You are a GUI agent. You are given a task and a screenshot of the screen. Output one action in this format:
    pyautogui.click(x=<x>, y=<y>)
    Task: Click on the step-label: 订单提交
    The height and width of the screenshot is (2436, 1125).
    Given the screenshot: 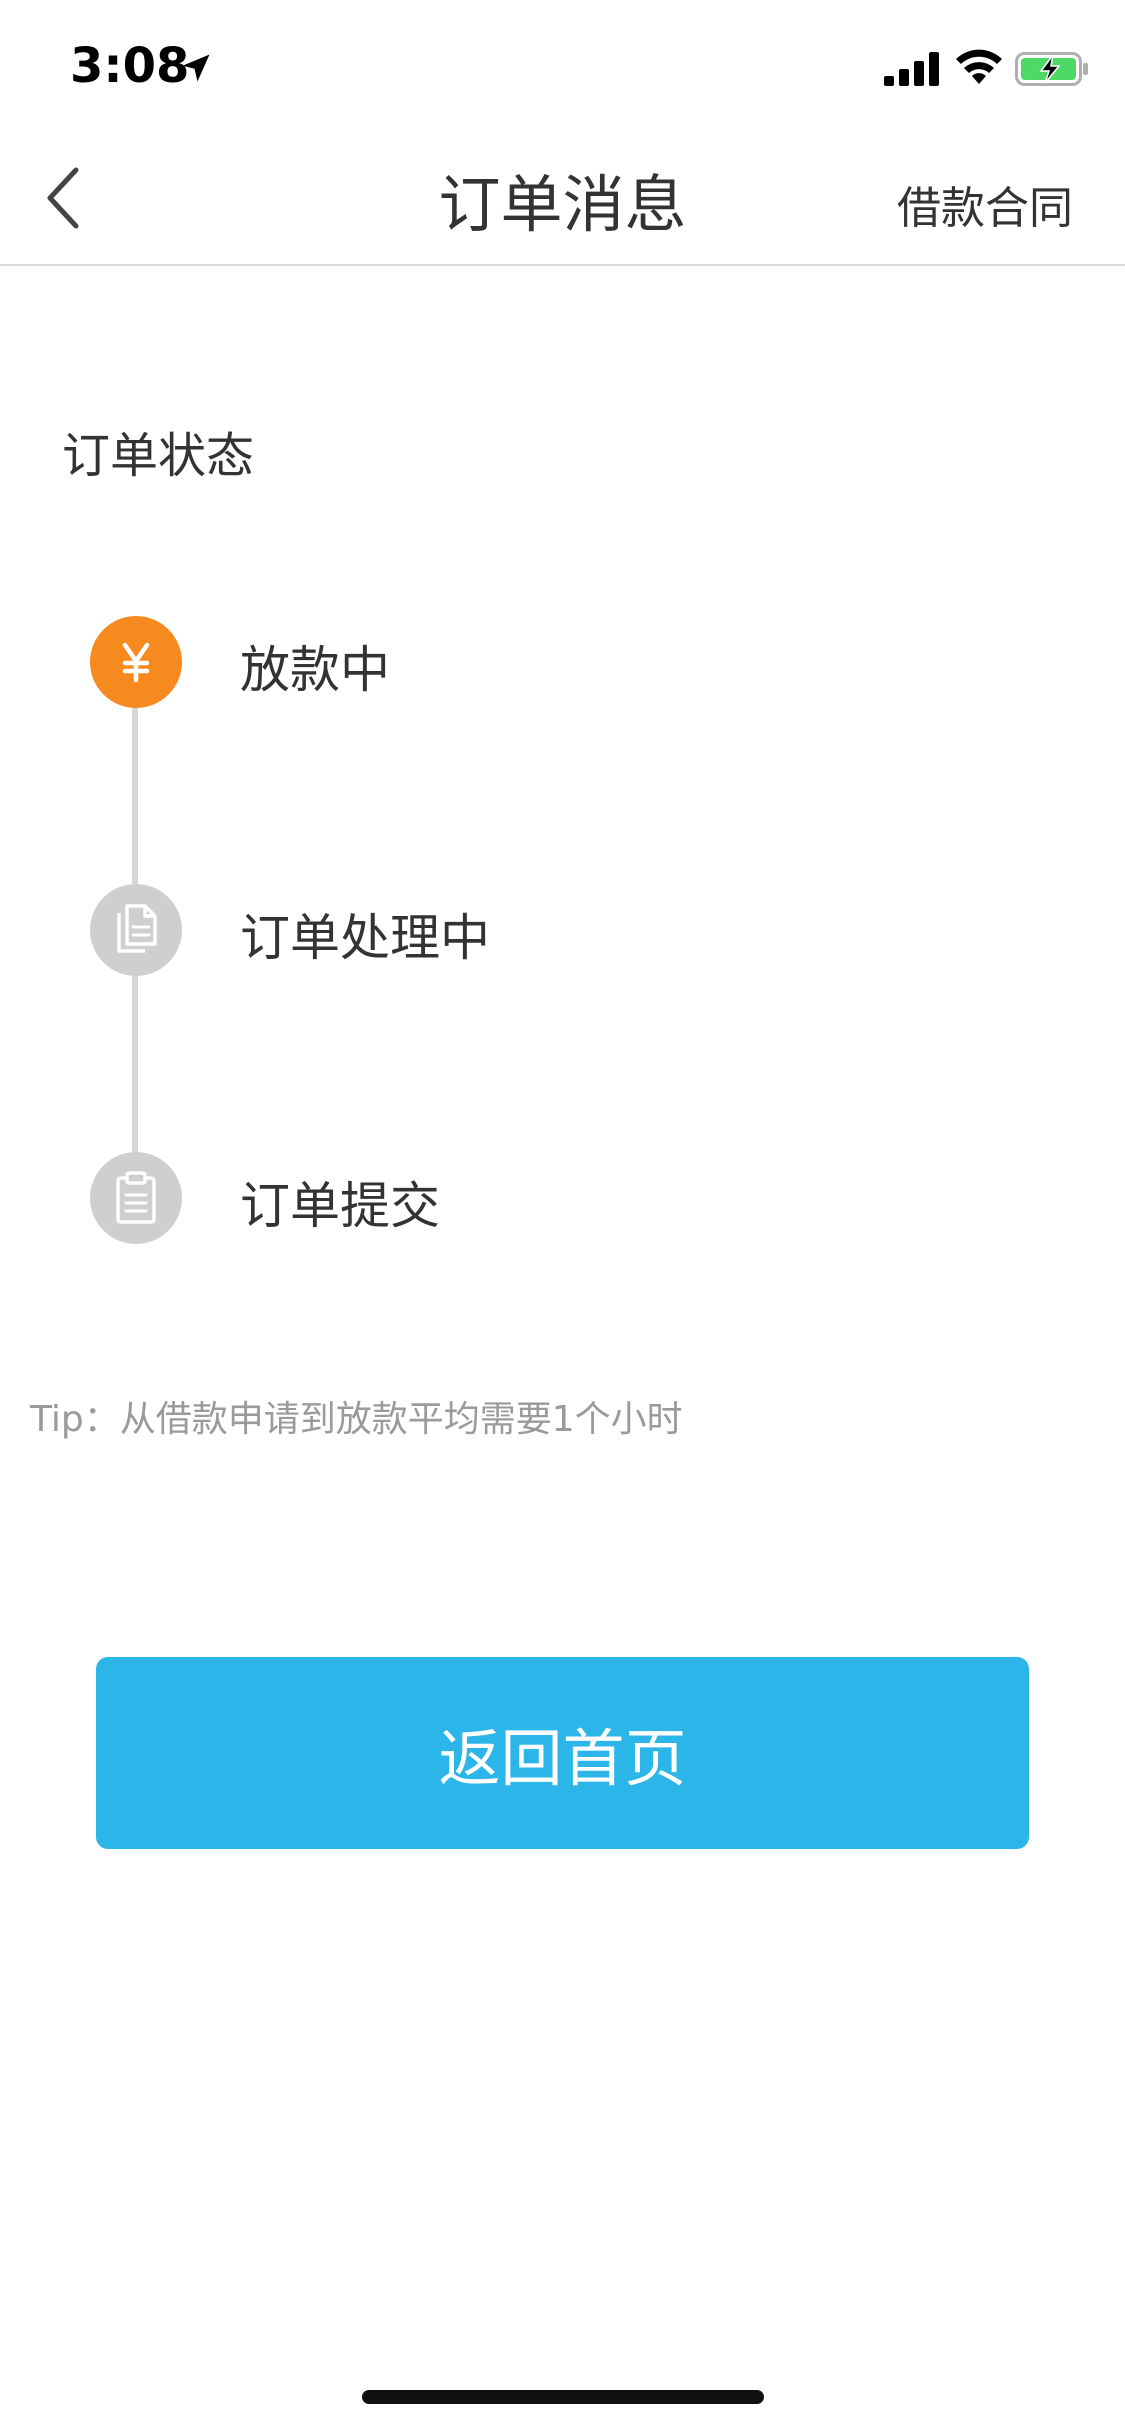 What is the action you would take?
    pyautogui.click(x=340, y=1206)
    